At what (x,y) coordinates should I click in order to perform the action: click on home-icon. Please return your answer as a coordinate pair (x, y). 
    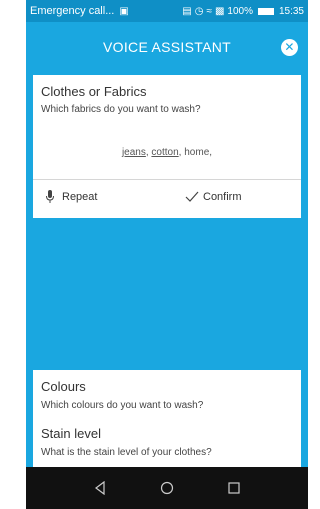
    Looking at the image, I should click on (167, 488).